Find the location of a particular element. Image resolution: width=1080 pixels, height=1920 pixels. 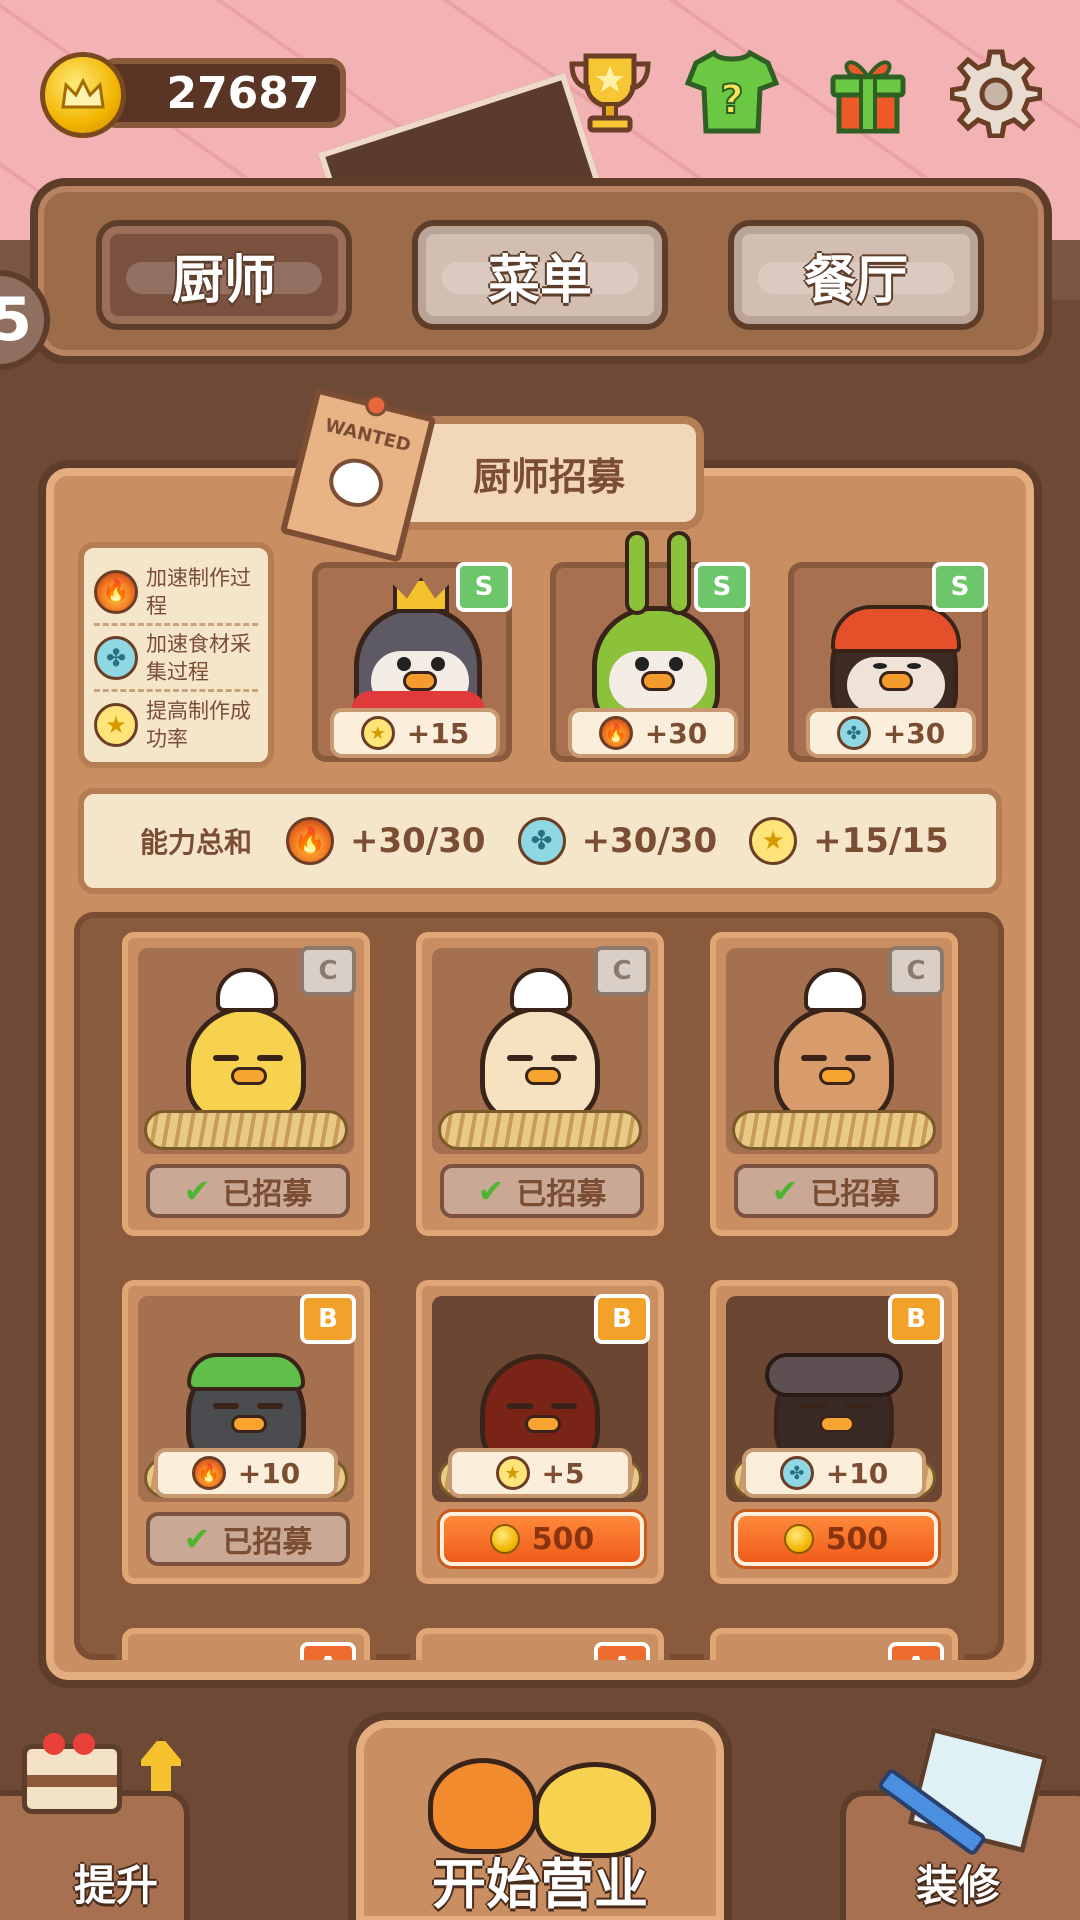

coin-amount: 27687 is located at coordinates (223, 93).